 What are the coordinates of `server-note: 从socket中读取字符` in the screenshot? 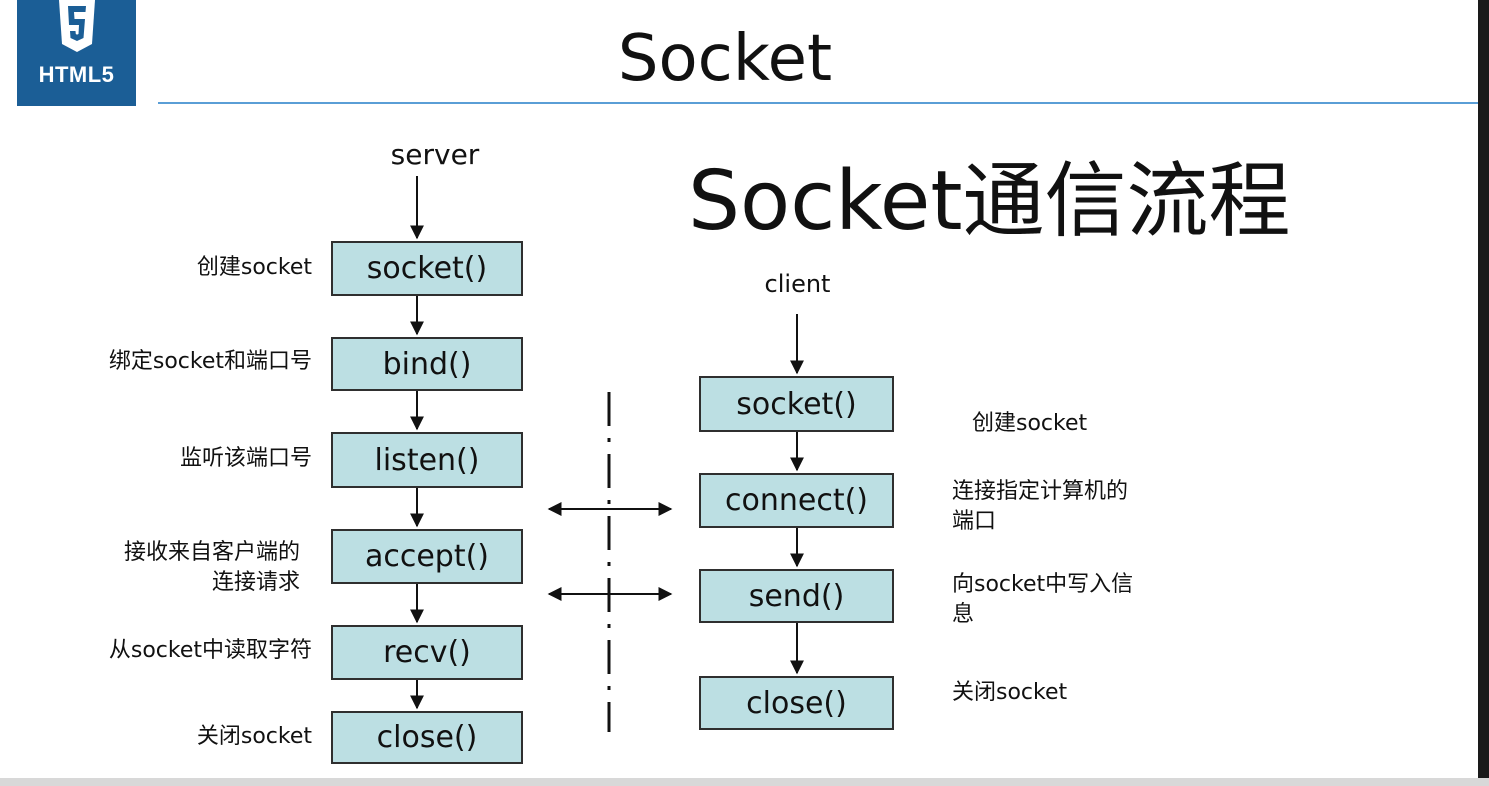 It's located at (210, 650).